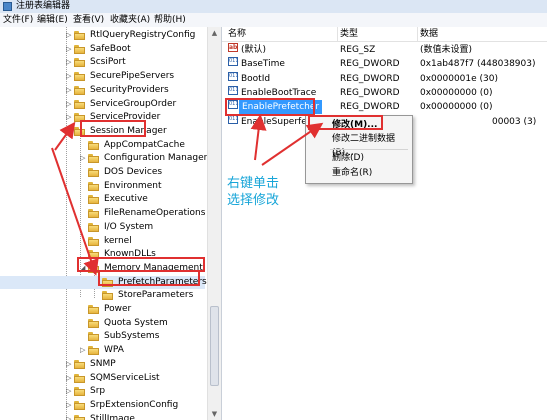 The width and height of the screenshot is (547, 420). What do you see at coordinates (253, 192) in the screenshot?
I see `annotation-text: 右键单击 选择修改` at bounding box center [253, 192].